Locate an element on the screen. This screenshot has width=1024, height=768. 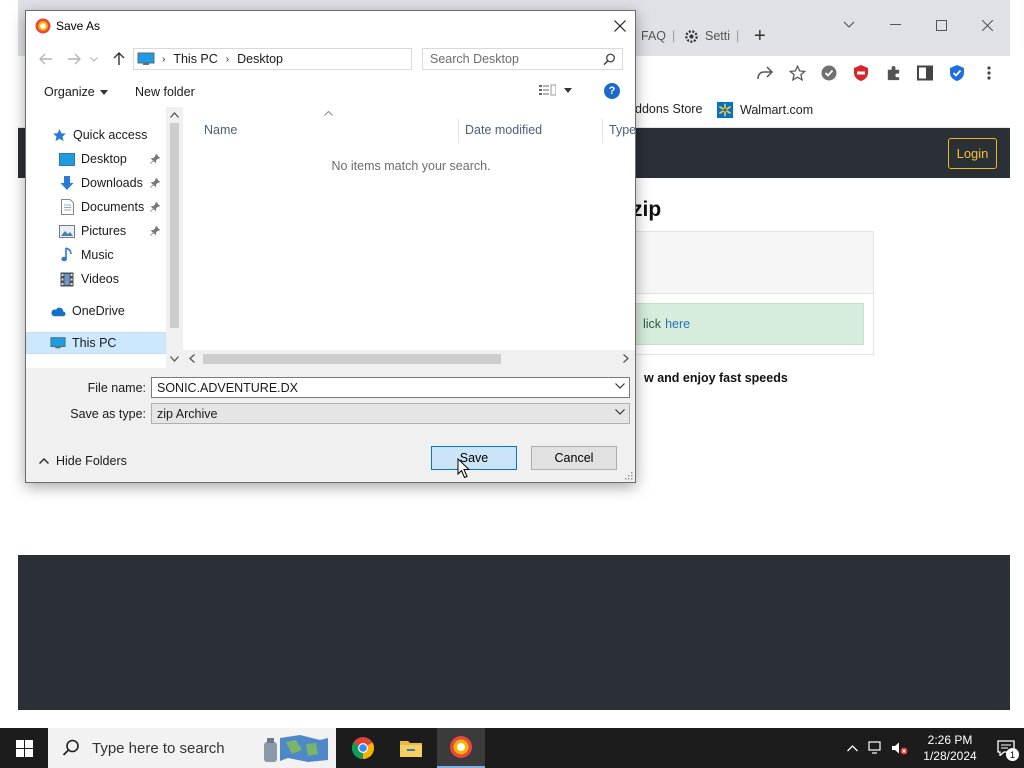
nav-pane-scrollbar is located at coordinates (174, 237).